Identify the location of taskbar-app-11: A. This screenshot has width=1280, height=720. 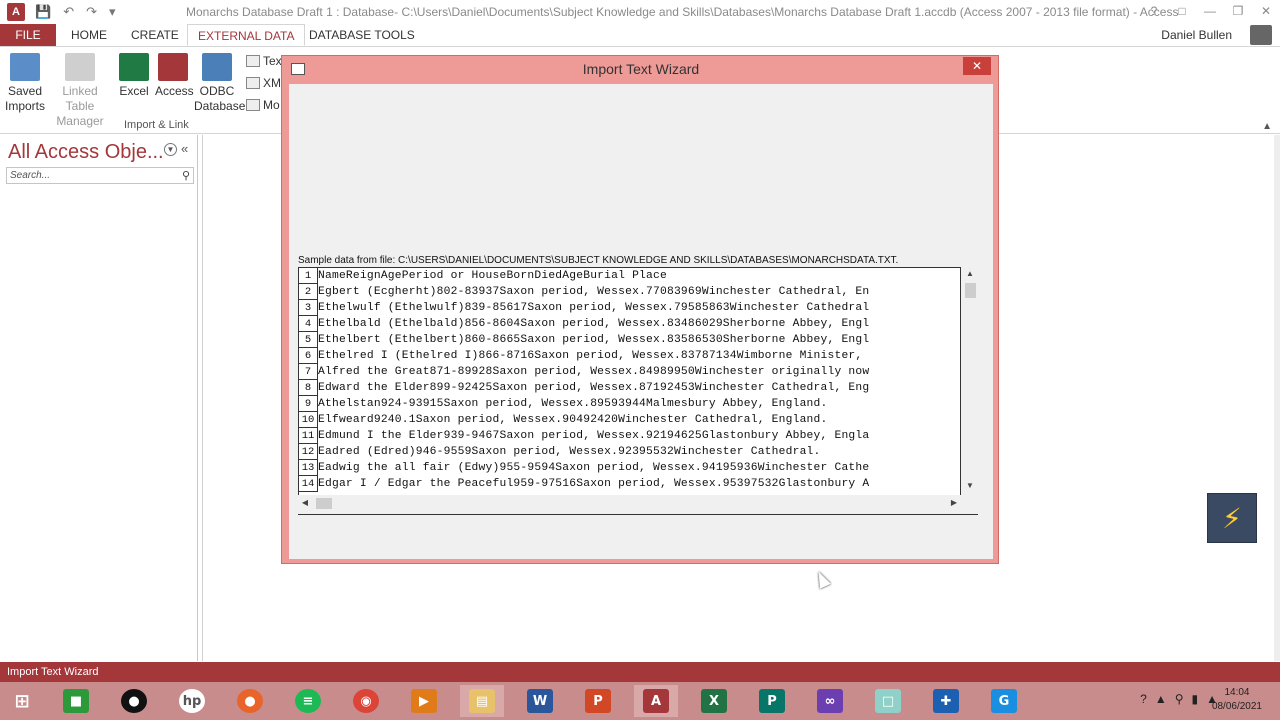
(656, 701).